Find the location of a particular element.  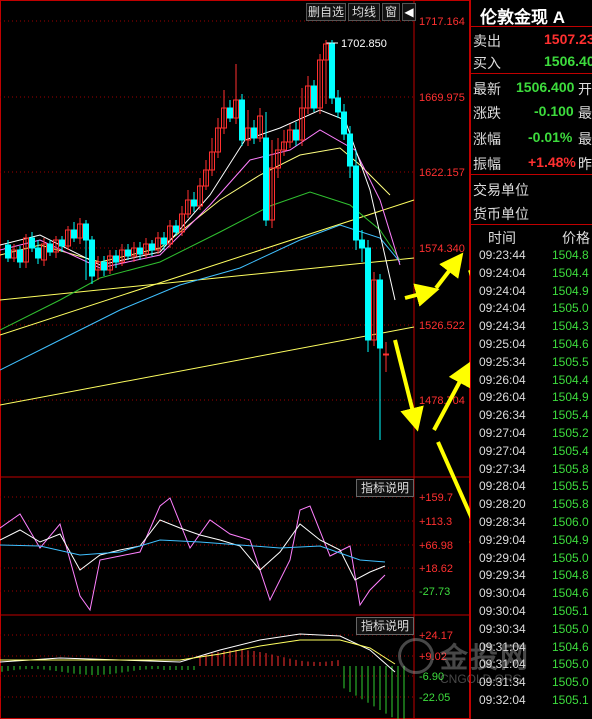

tick-price: 1505.1 is located at coordinates (570, 611).